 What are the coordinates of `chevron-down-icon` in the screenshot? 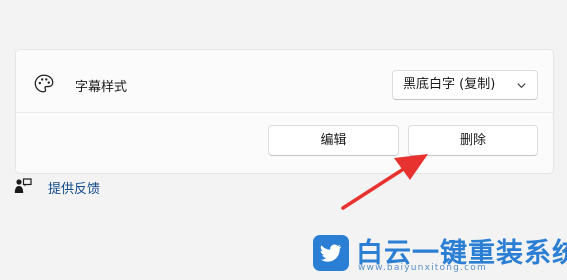 It's located at (521, 86).